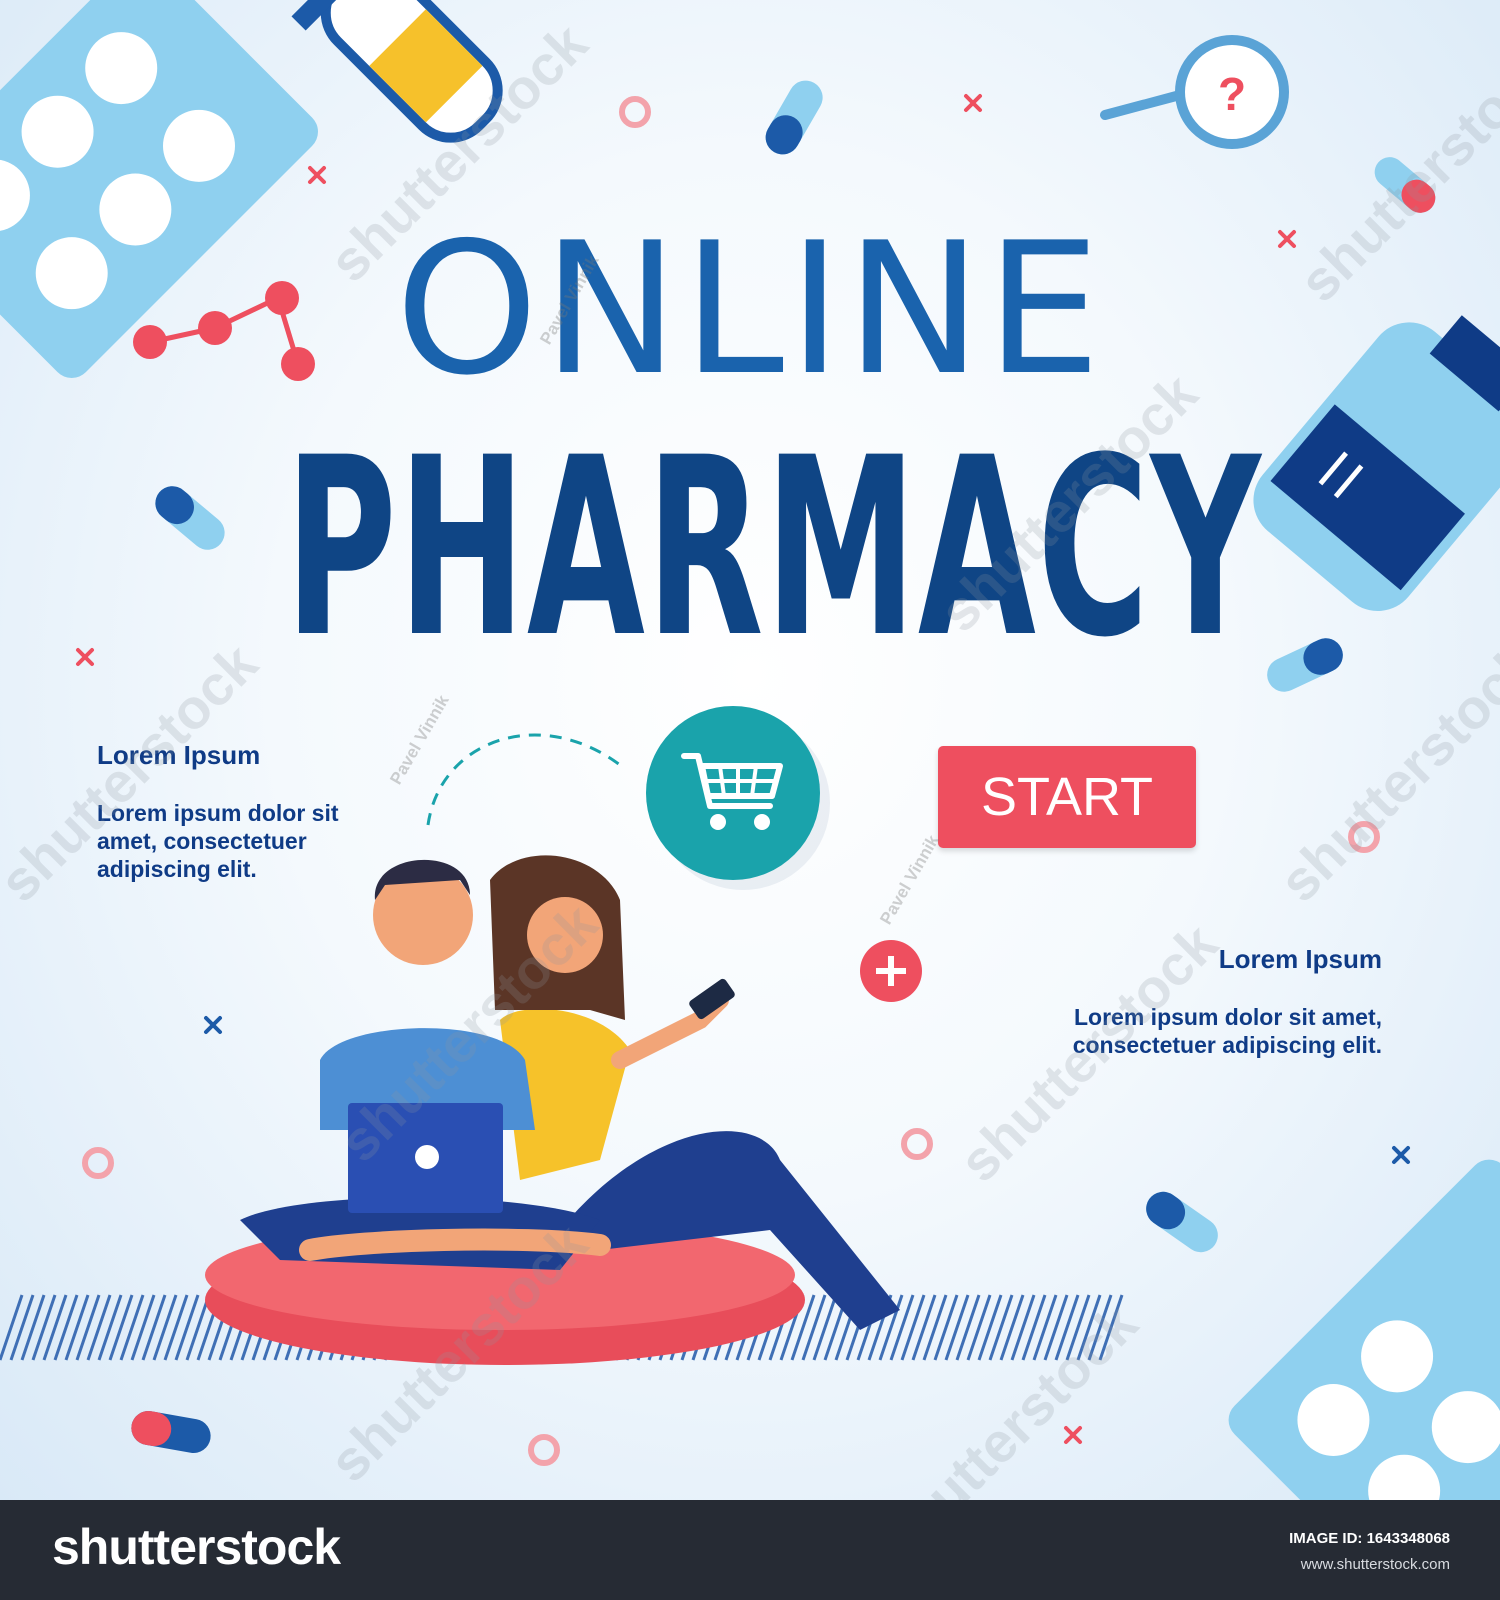 The width and height of the screenshot is (1500, 1600). Describe the element at coordinates (1067, 797) in the screenshot. I see `start-button: START` at that location.